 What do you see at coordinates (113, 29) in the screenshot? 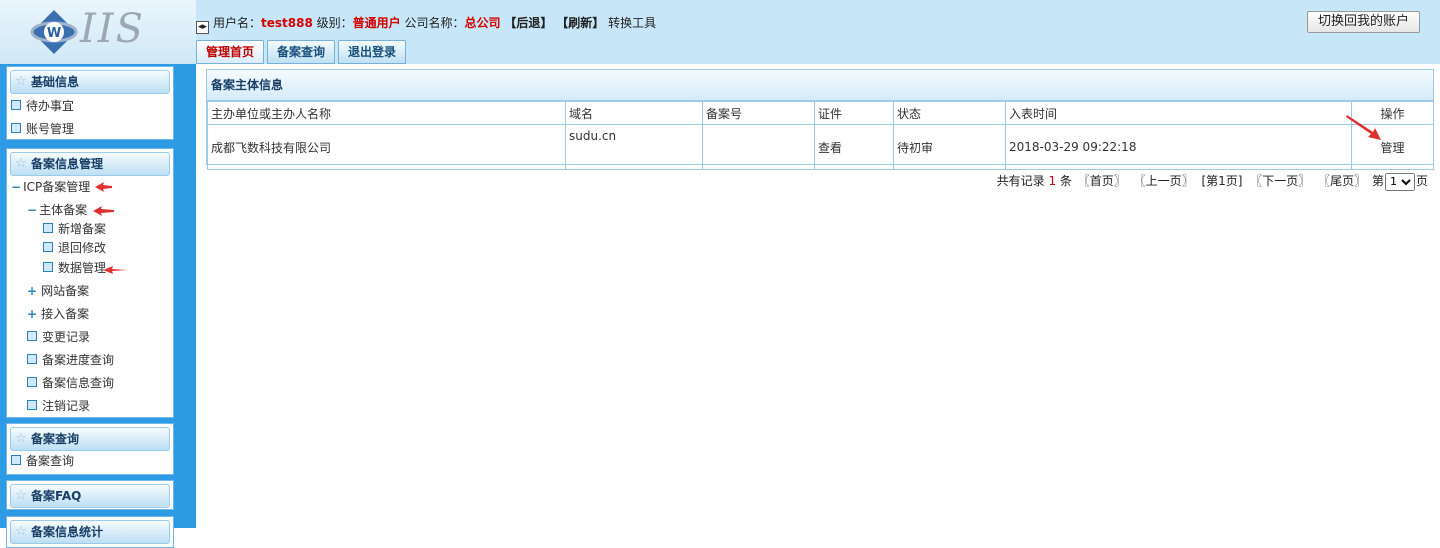
I see `logo-text: IIS` at bounding box center [113, 29].